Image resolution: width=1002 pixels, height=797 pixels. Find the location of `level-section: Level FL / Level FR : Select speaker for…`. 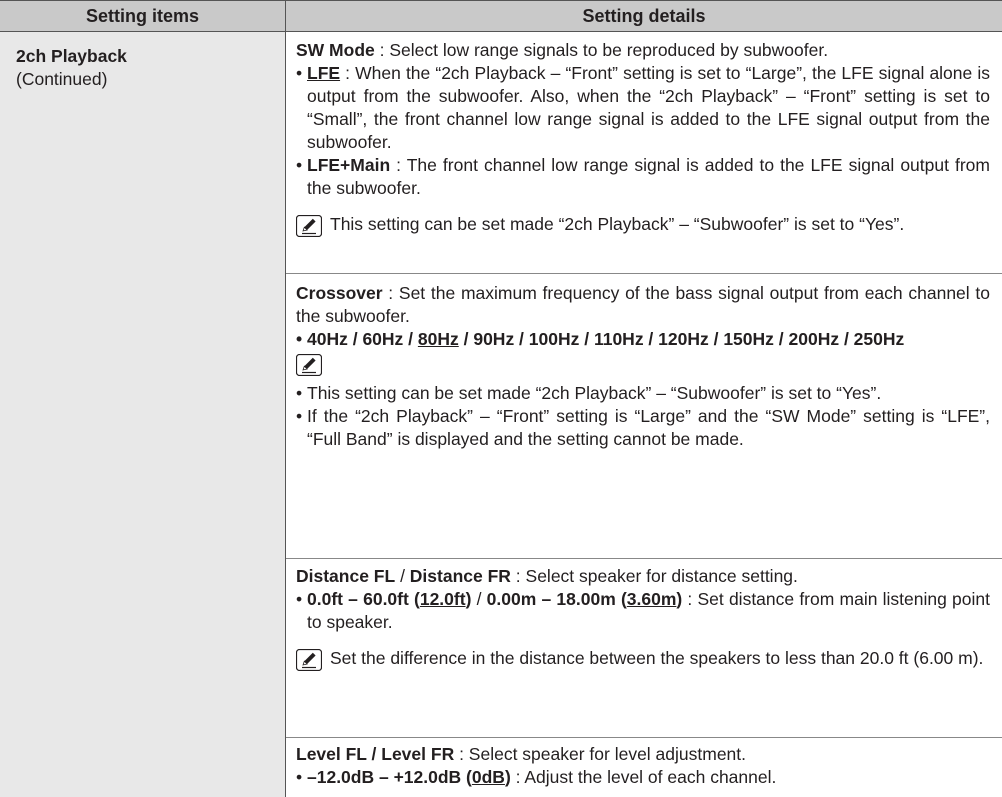

level-section: Level FL / Level FR : Select speaker for… is located at coordinates (644, 766).